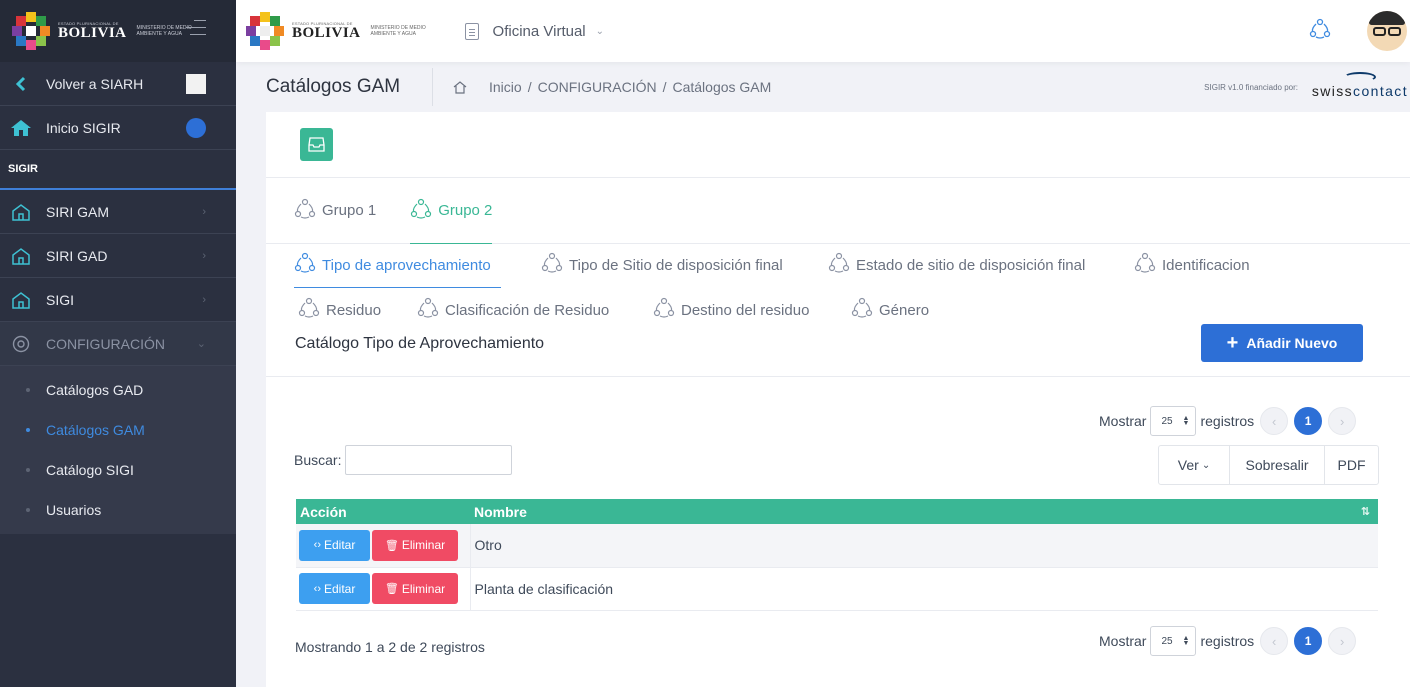  Describe the element at coordinates (1292, 343) in the screenshot. I see `add-new-label: Añadir Nuevo` at that location.